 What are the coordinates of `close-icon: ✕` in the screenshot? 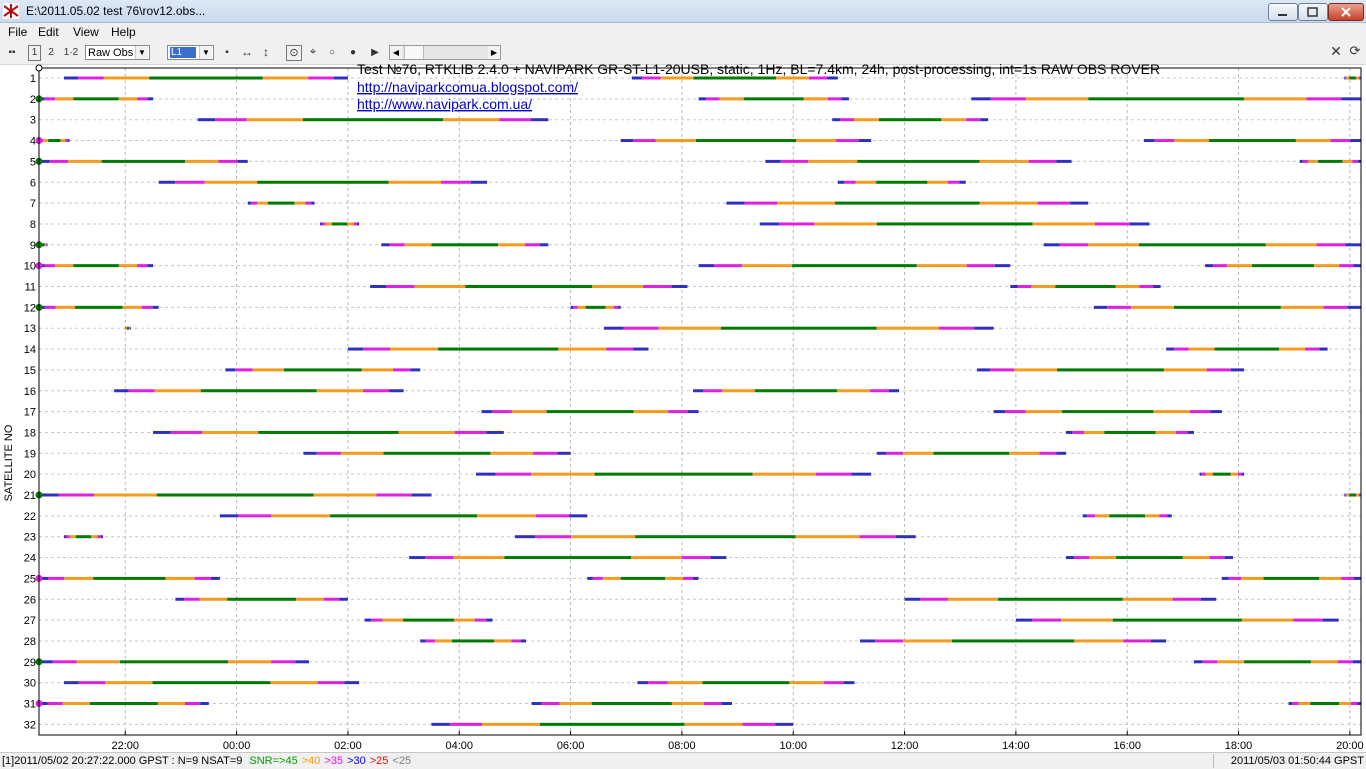 It's located at (1336, 51).